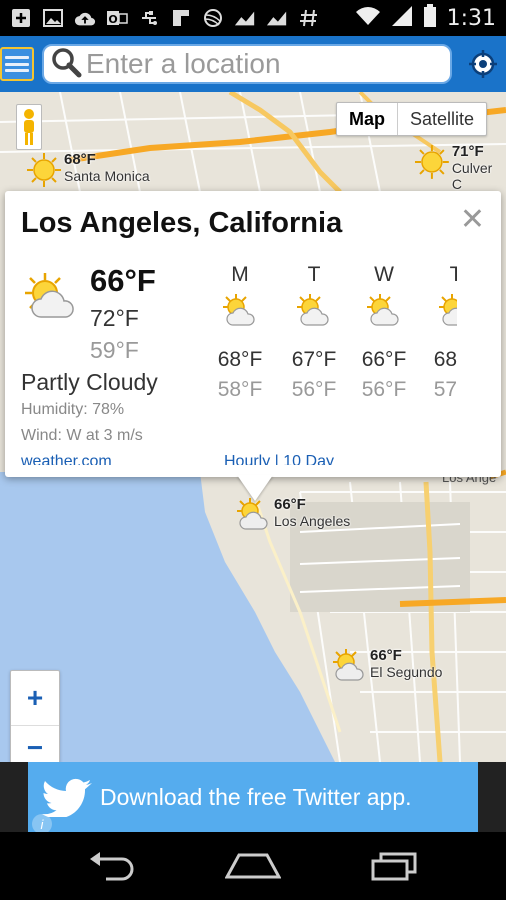 Image resolution: width=506 pixels, height=900 pixels. I want to click on weather-marker: 66°F El Segundo, so click(387, 666).